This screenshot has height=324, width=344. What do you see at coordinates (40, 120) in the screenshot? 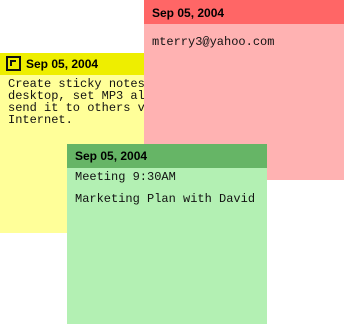
I see `note-text-line: Internet.` at bounding box center [40, 120].